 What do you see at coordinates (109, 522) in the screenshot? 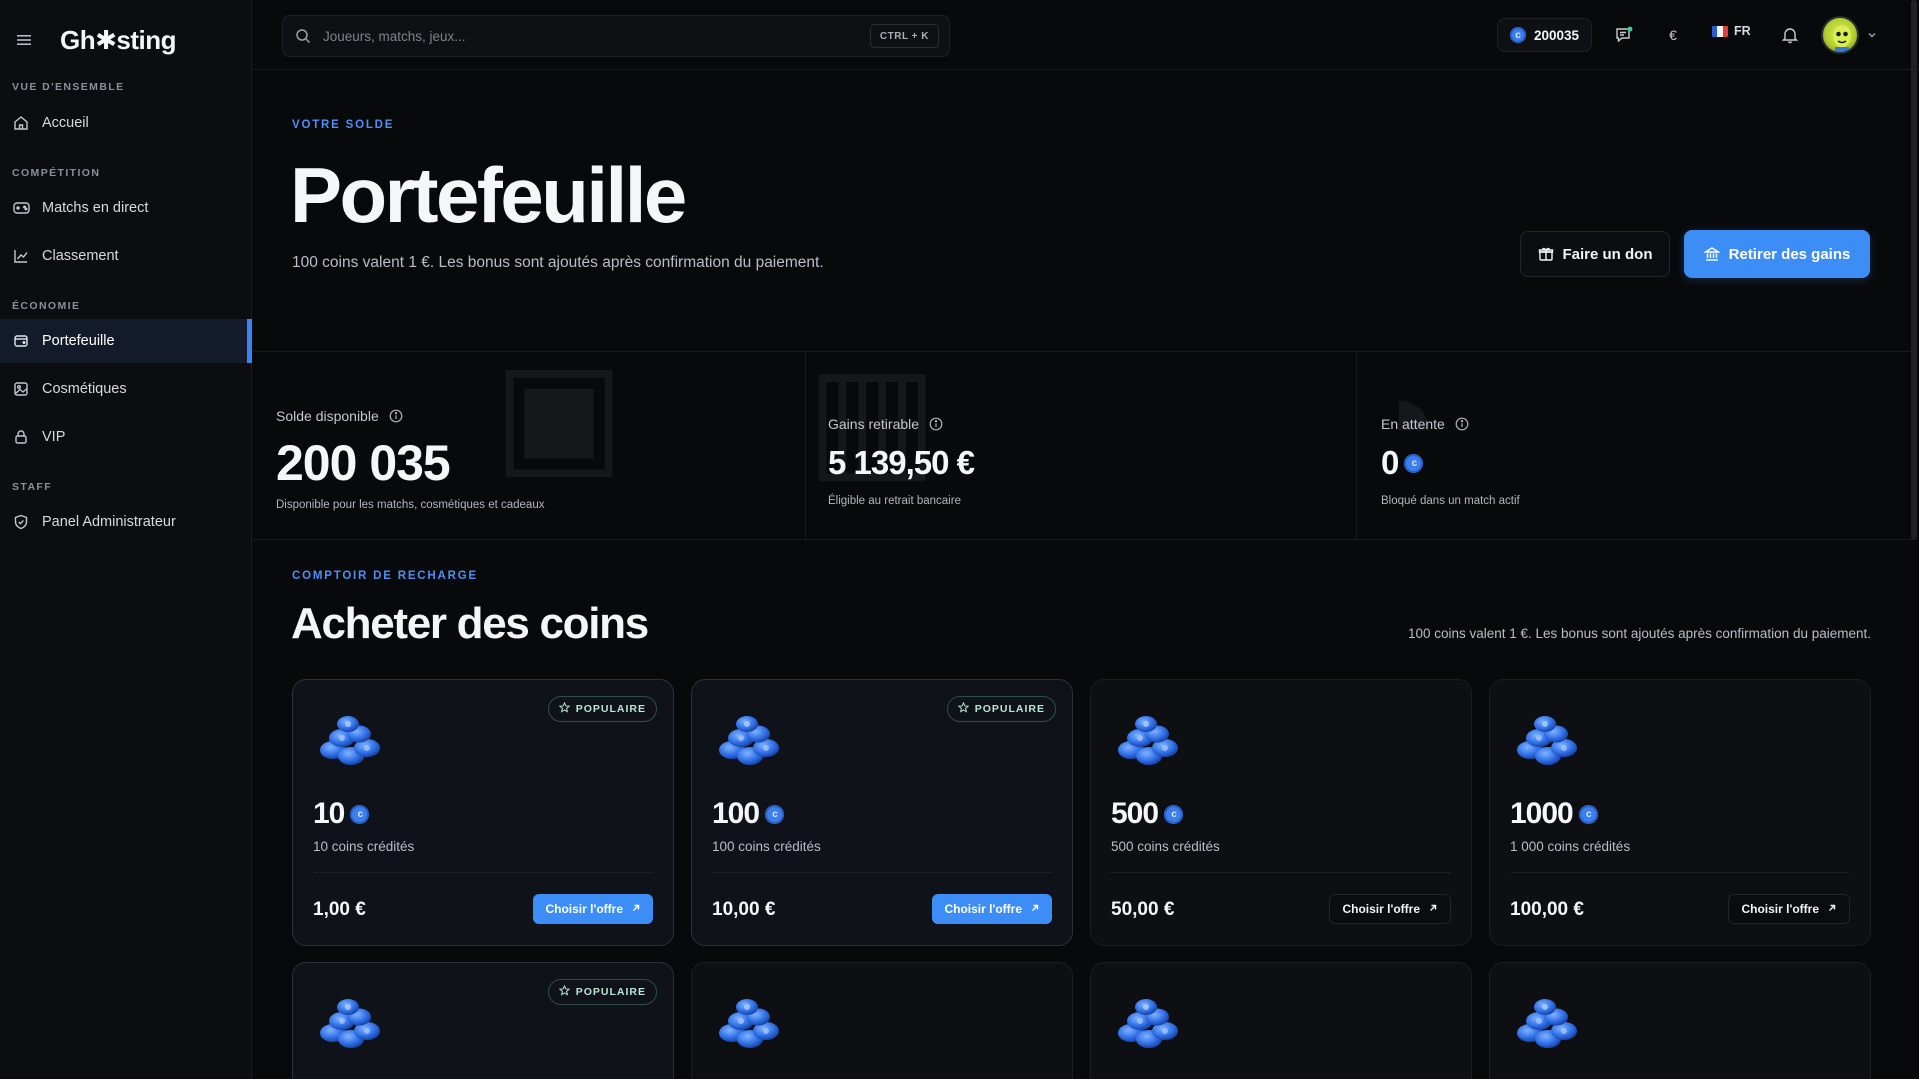
I see `sidebar-item-label: Panel Administrateur` at bounding box center [109, 522].